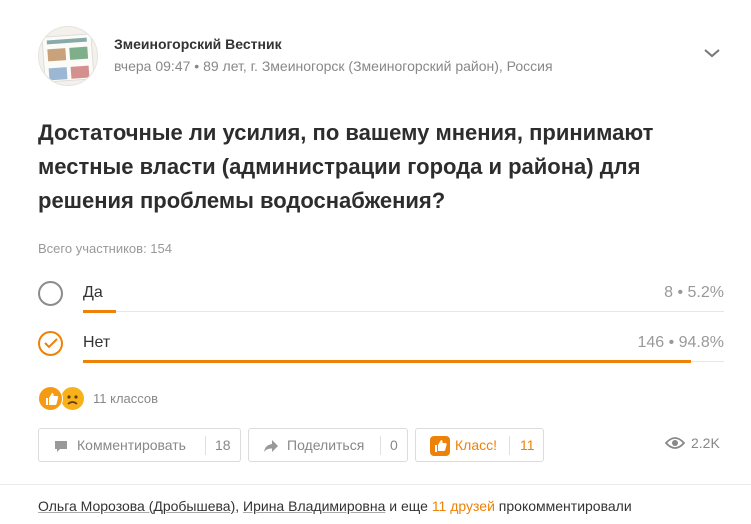 This screenshot has height=524, width=751. I want to click on poll-option: Да 8 • 5.2%, so click(381, 298).